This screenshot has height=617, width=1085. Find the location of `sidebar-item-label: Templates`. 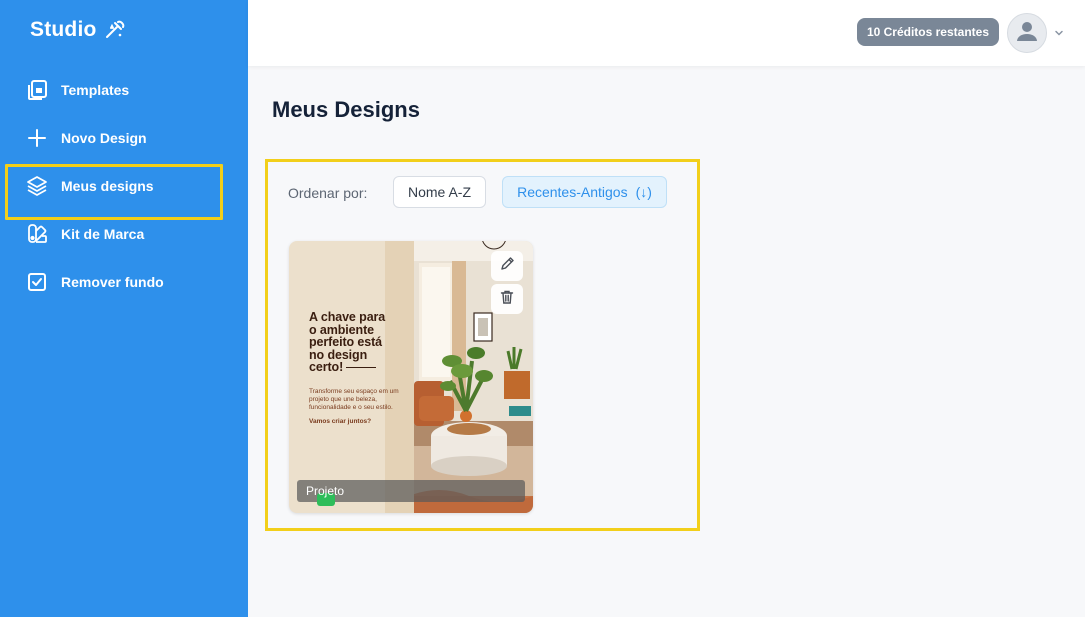

sidebar-item-label: Templates is located at coordinates (95, 90).